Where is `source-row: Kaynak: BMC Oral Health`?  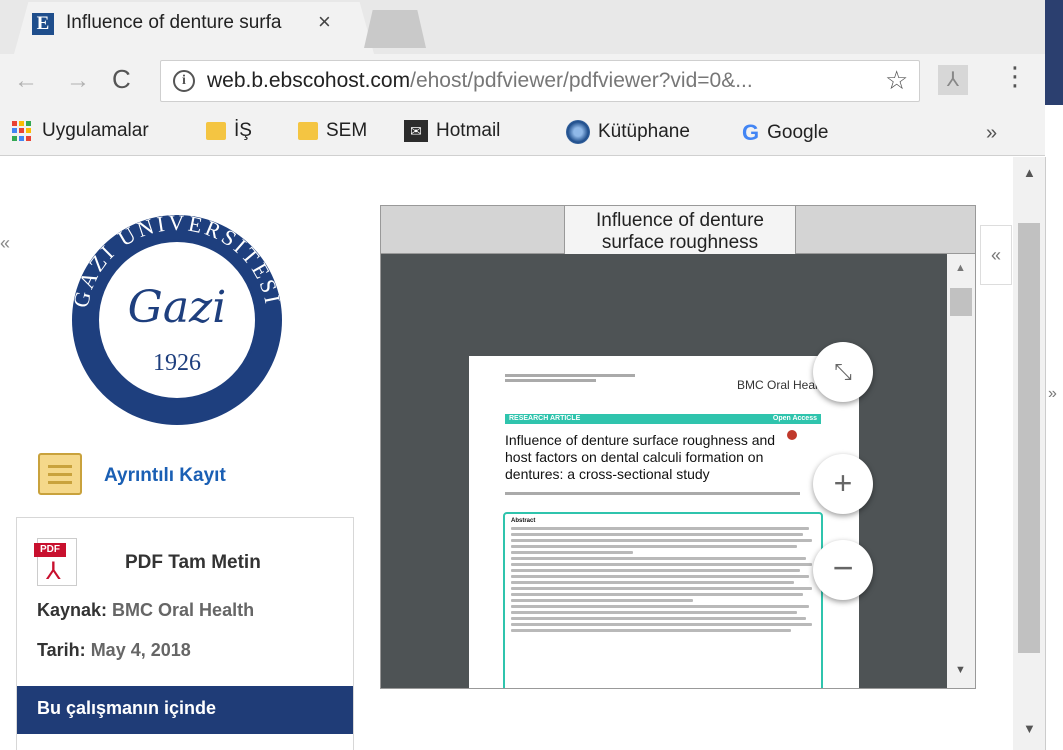
source-row: Kaynak: BMC Oral Health is located at coordinates (145, 610).